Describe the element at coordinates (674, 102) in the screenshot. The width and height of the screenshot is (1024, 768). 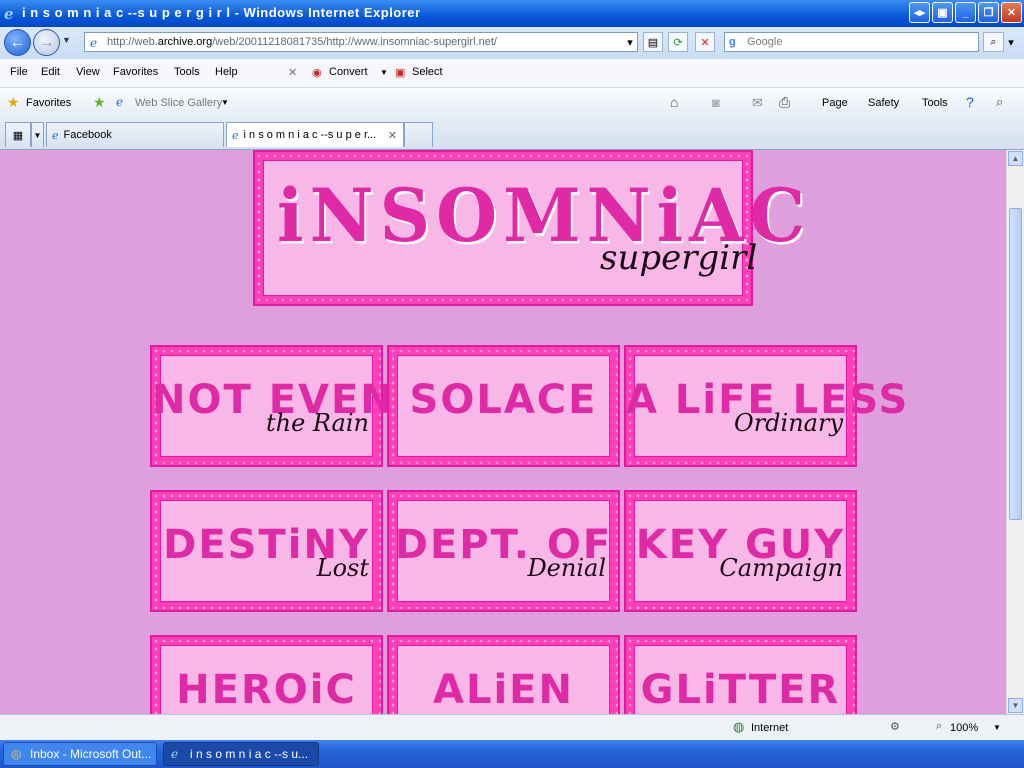
I see `home-icon: ⌂` at that location.